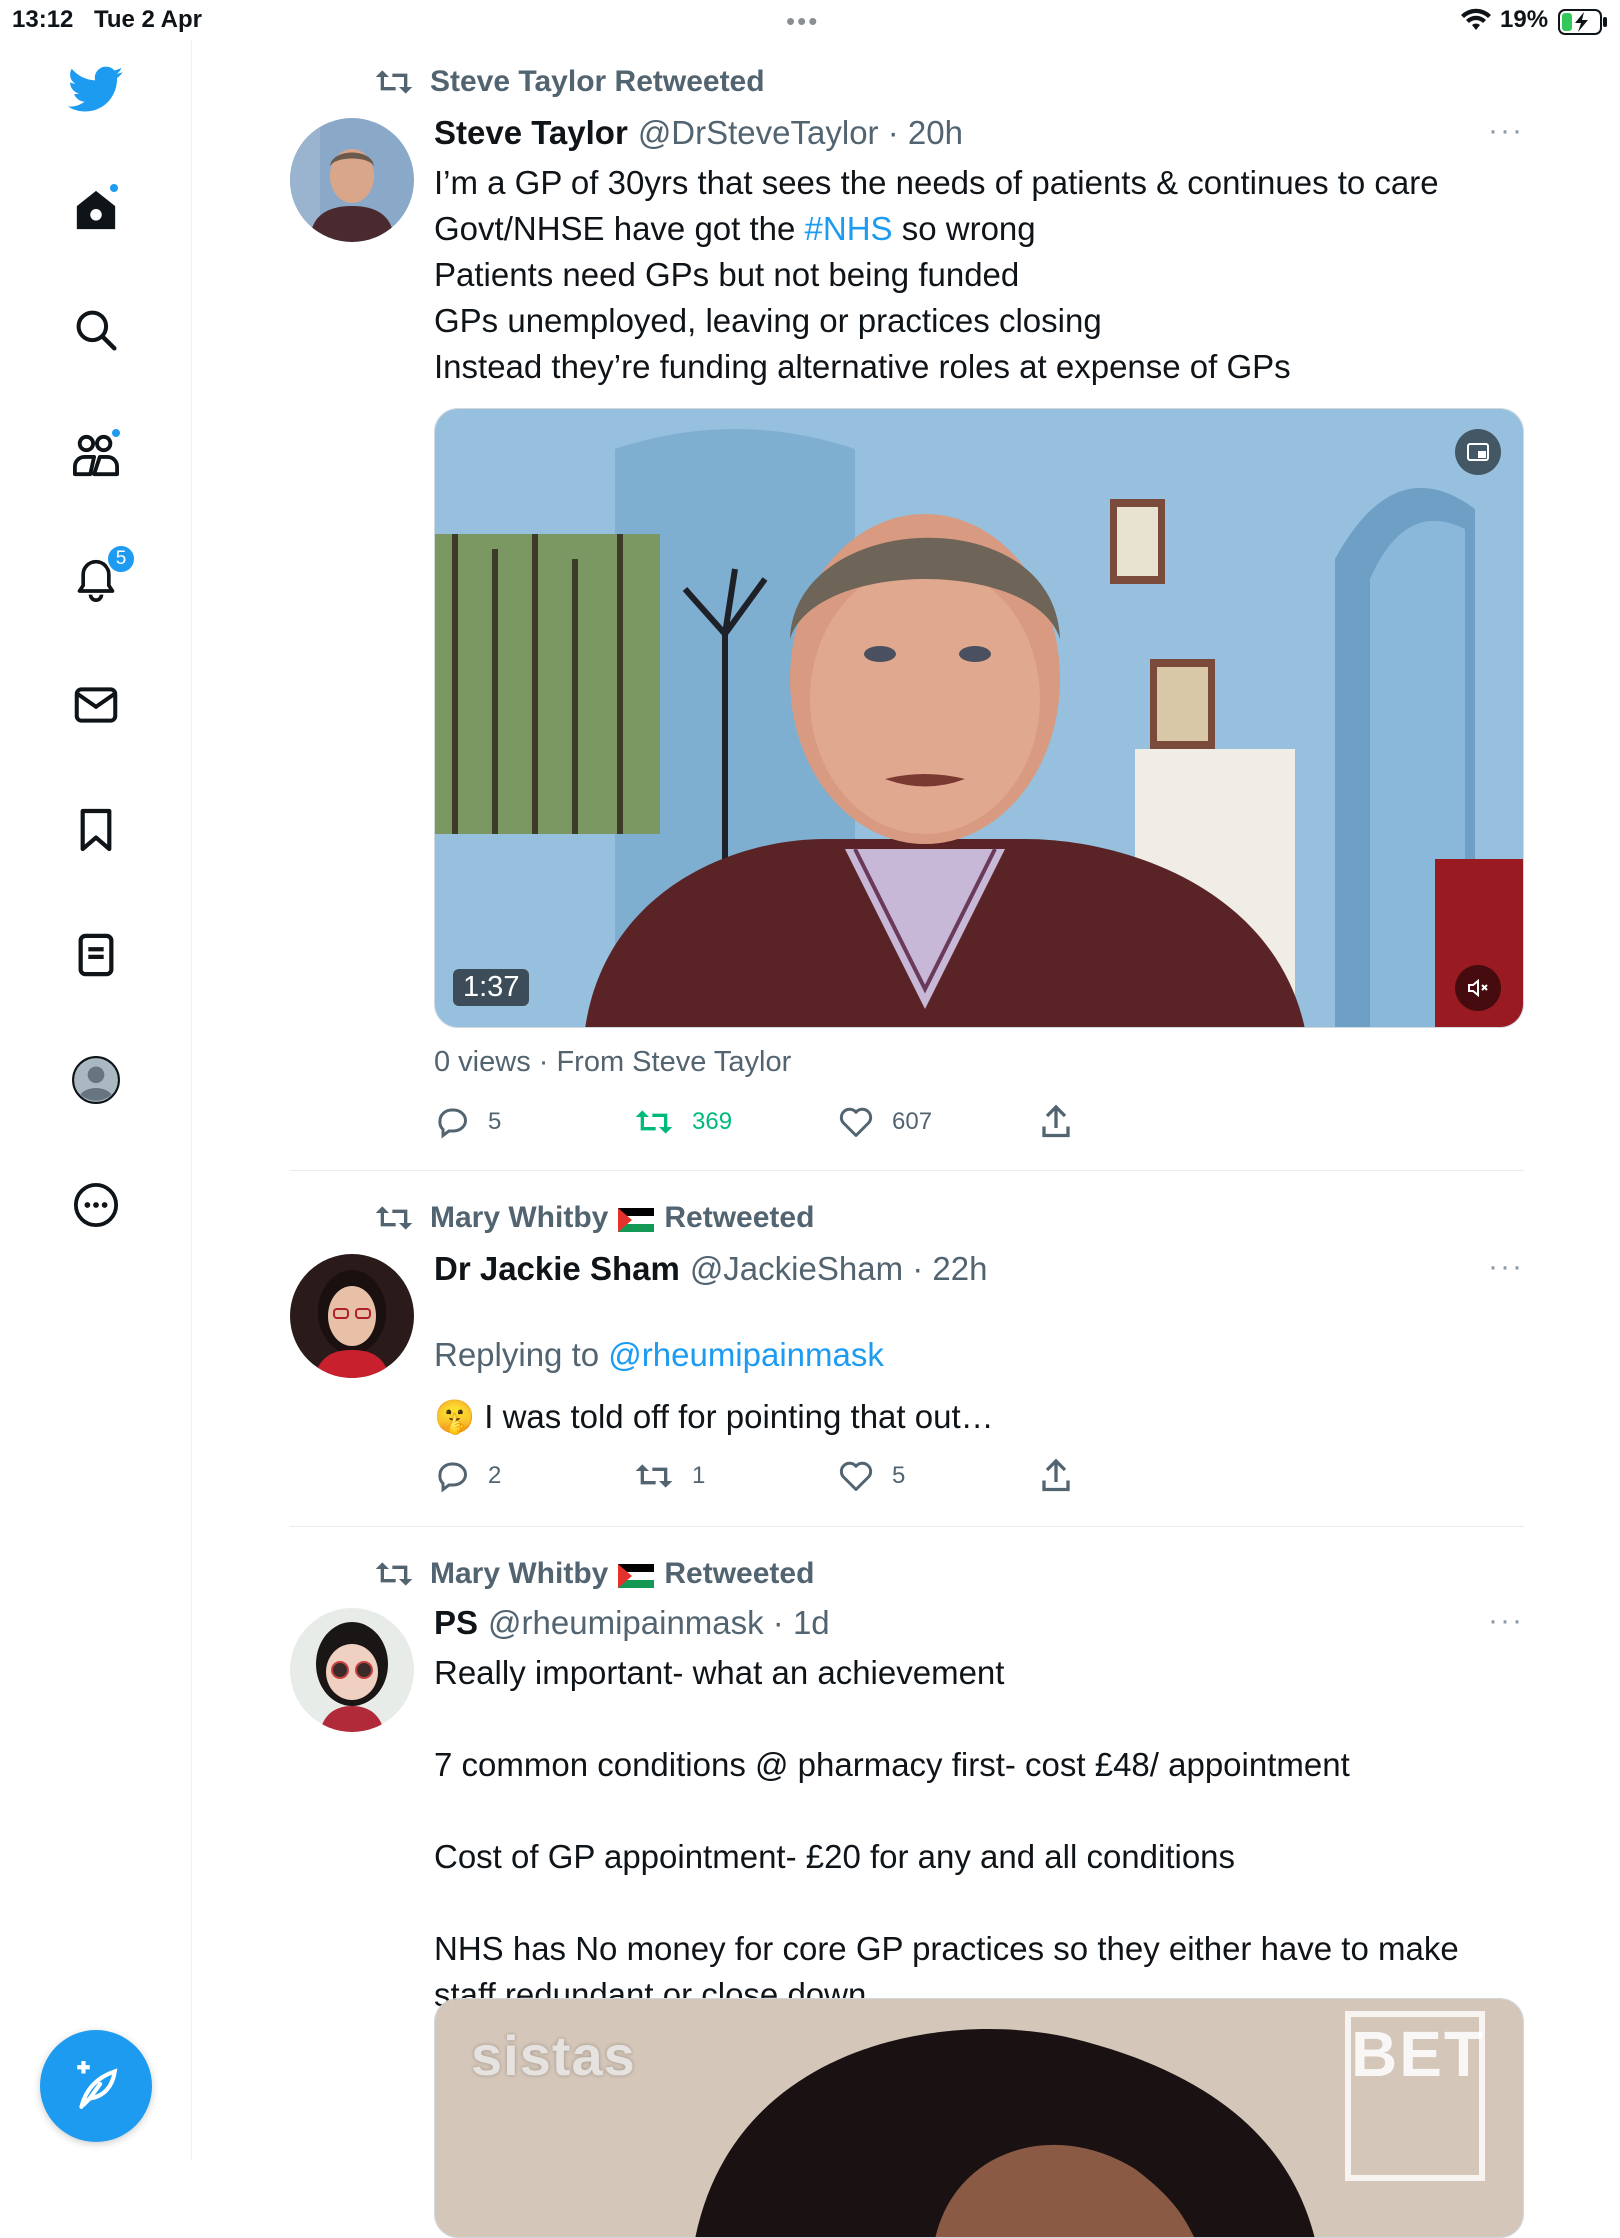  What do you see at coordinates (521, 1354) in the screenshot?
I see `replying-prefix: Replying to` at bounding box center [521, 1354].